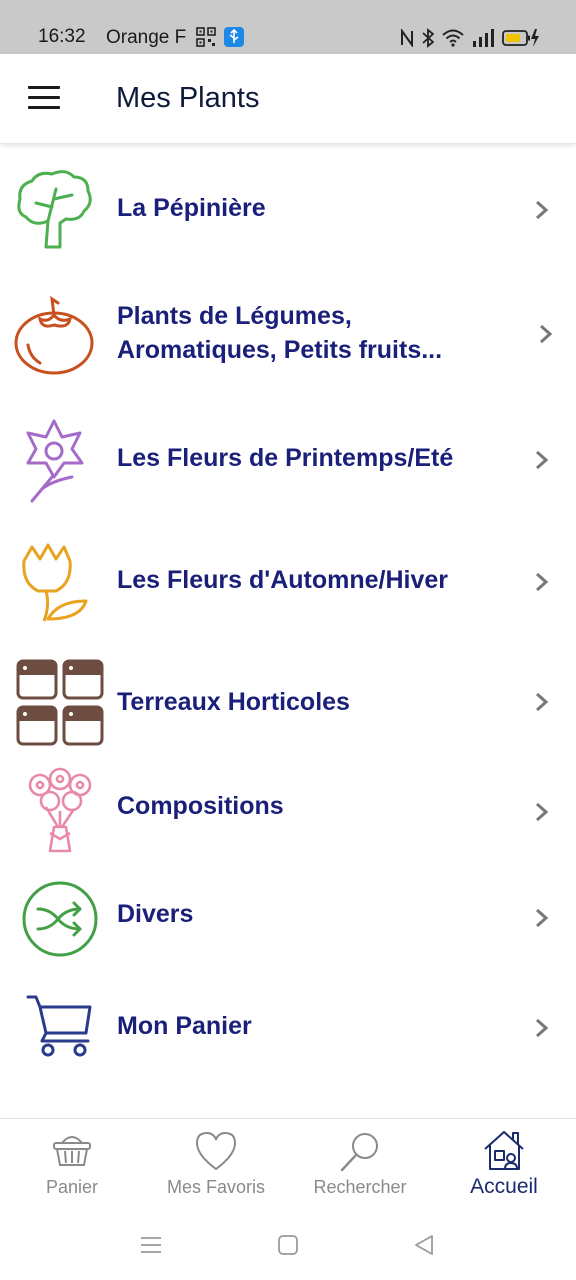  What do you see at coordinates (191, 208) in the screenshot?
I see `menu-item-label: La Pépinière` at bounding box center [191, 208].